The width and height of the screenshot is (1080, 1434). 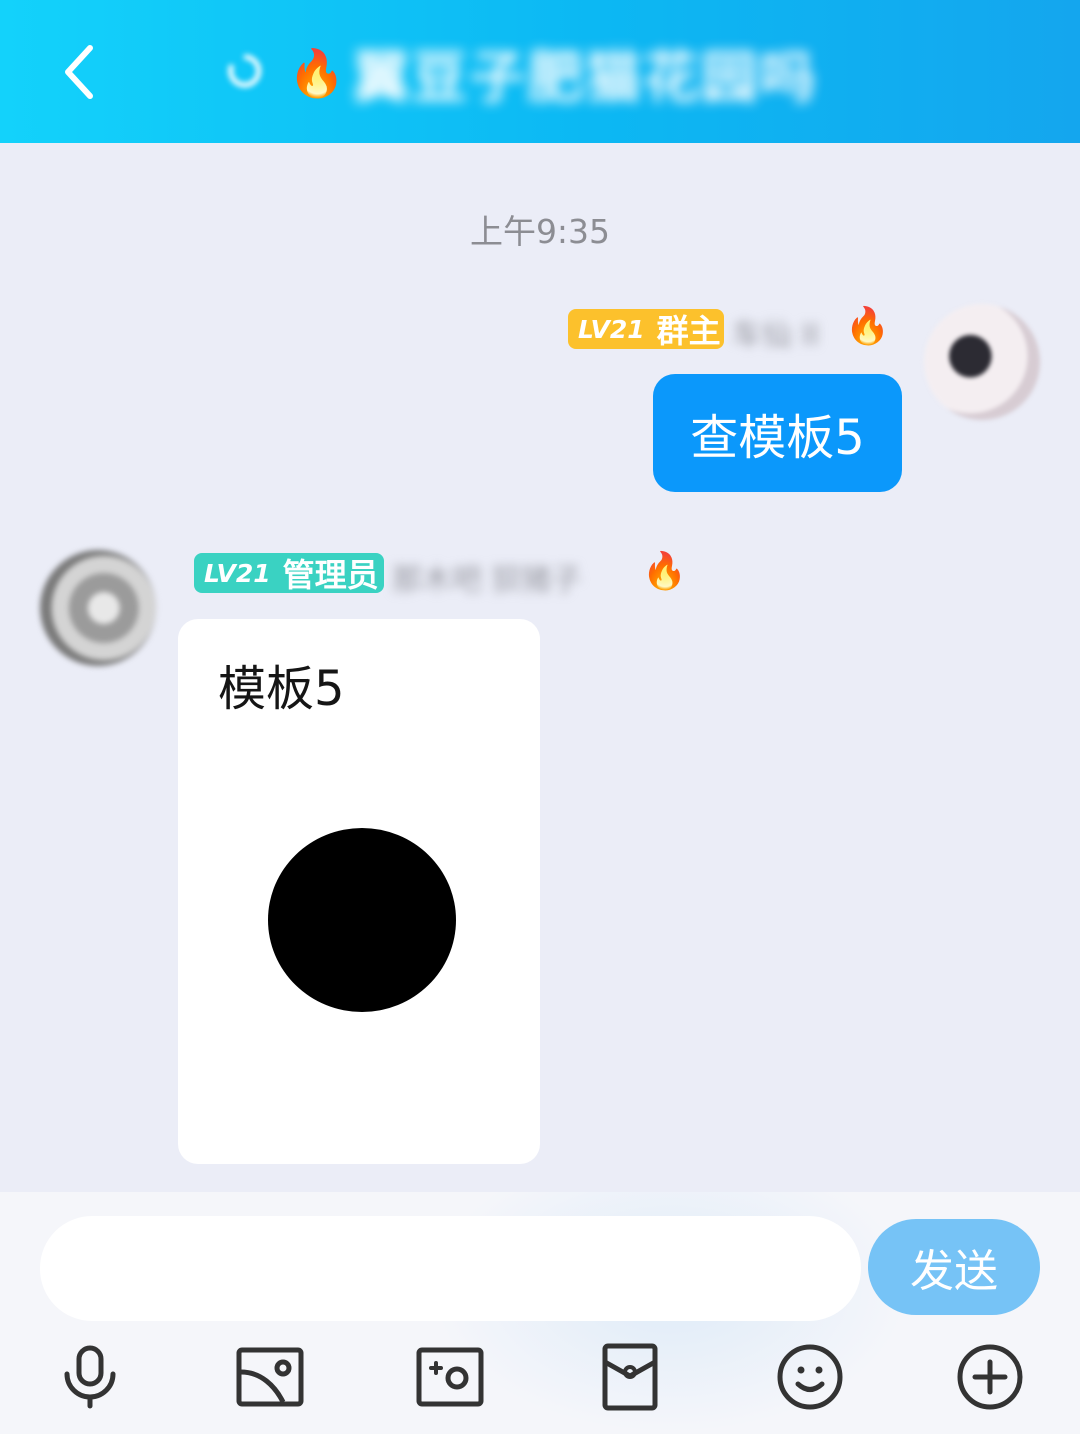 What do you see at coordinates (585, 78) in the screenshot?
I see `group-name: 翼豆子肥猫花园吗` at bounding box center [585, 78].